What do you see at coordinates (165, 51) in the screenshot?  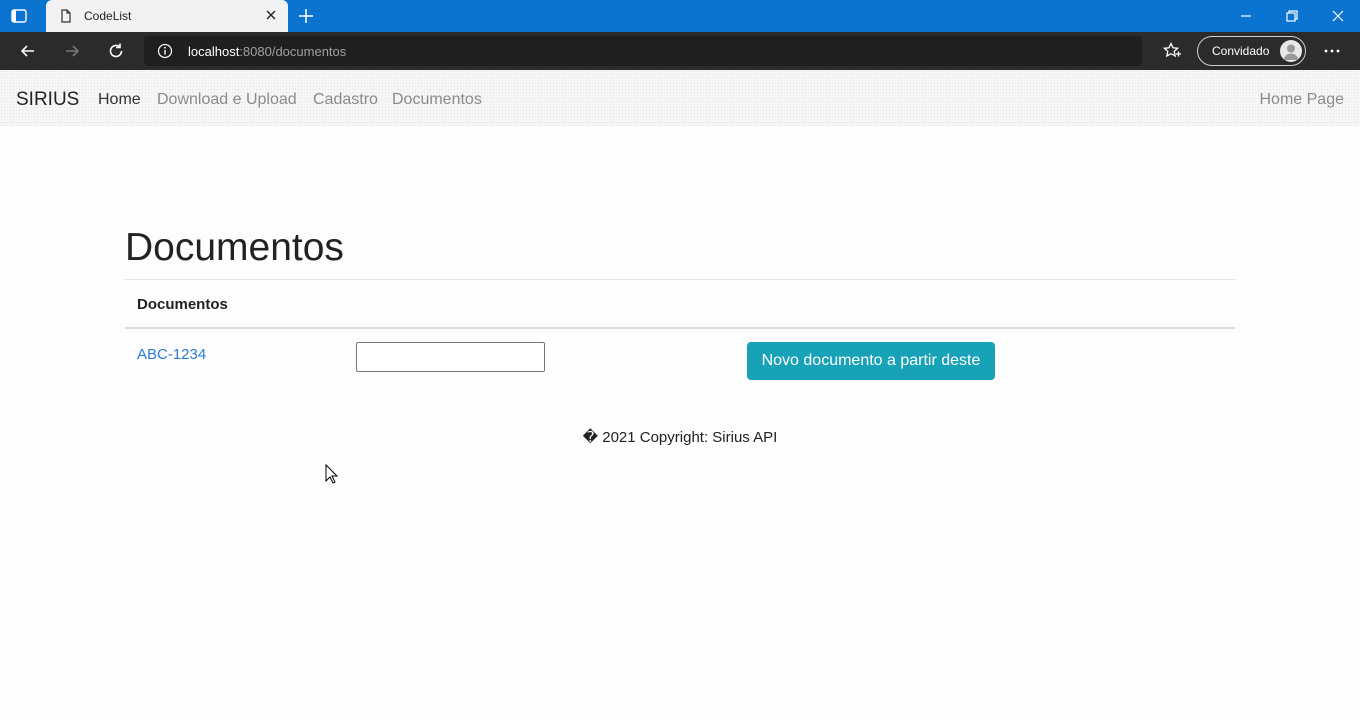 I see `info-icon` at bounding box center [165, 51].